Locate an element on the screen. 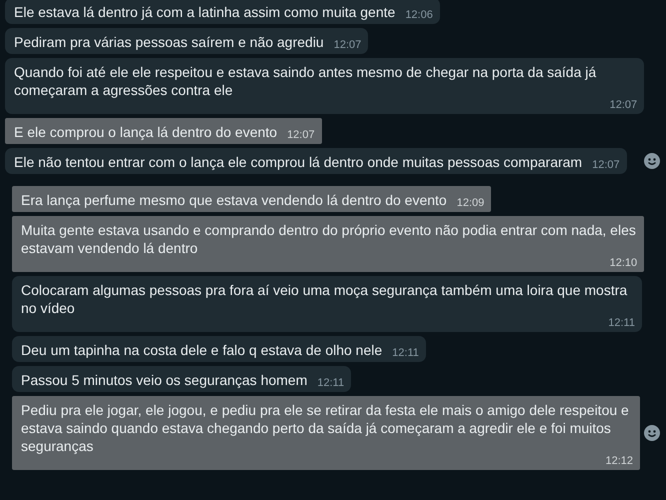  message-bubble: Ele estava lá dentro já com a latinha assim como muita gente 12:06 is located at coordinates (222, 12).